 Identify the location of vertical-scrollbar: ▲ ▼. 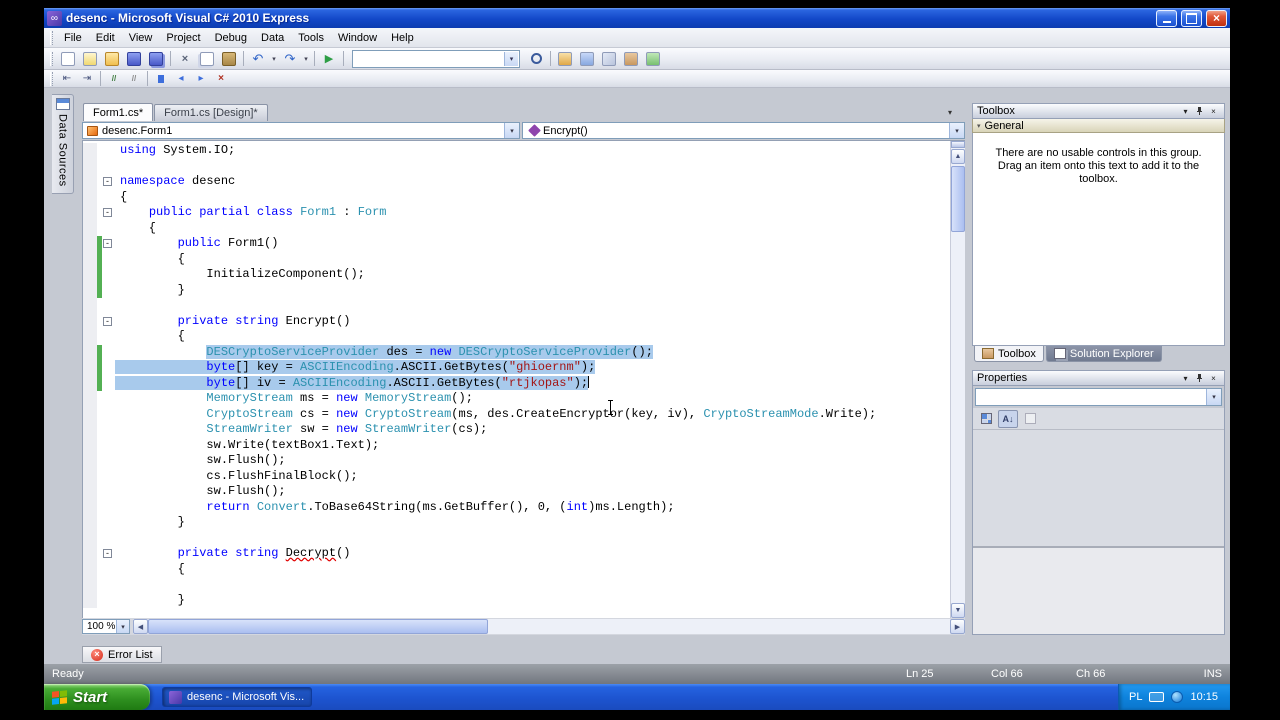
(957, 379).